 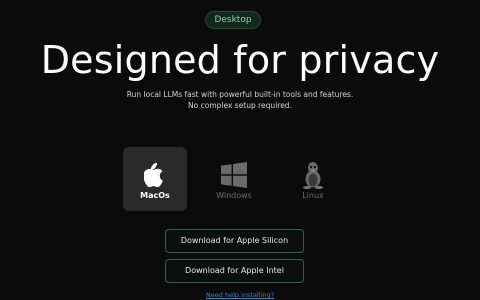 What do you see at coordinates (234, 271) in the screenshot?
I see `download-apple-intel-button: Download for Apple Intel` at bounding box center [234, 271].